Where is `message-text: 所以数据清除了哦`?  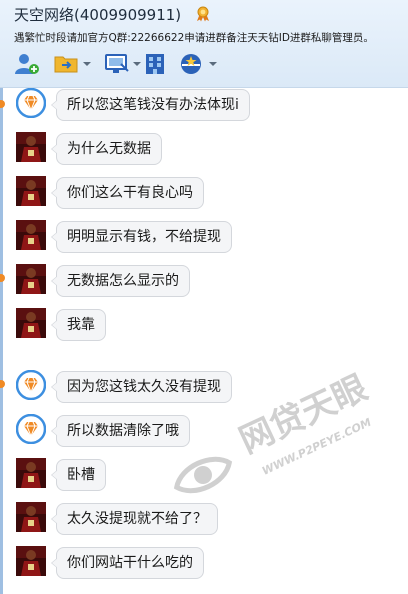 message-text: 所以数据清除了哦 is located at coordinates (120, 431).